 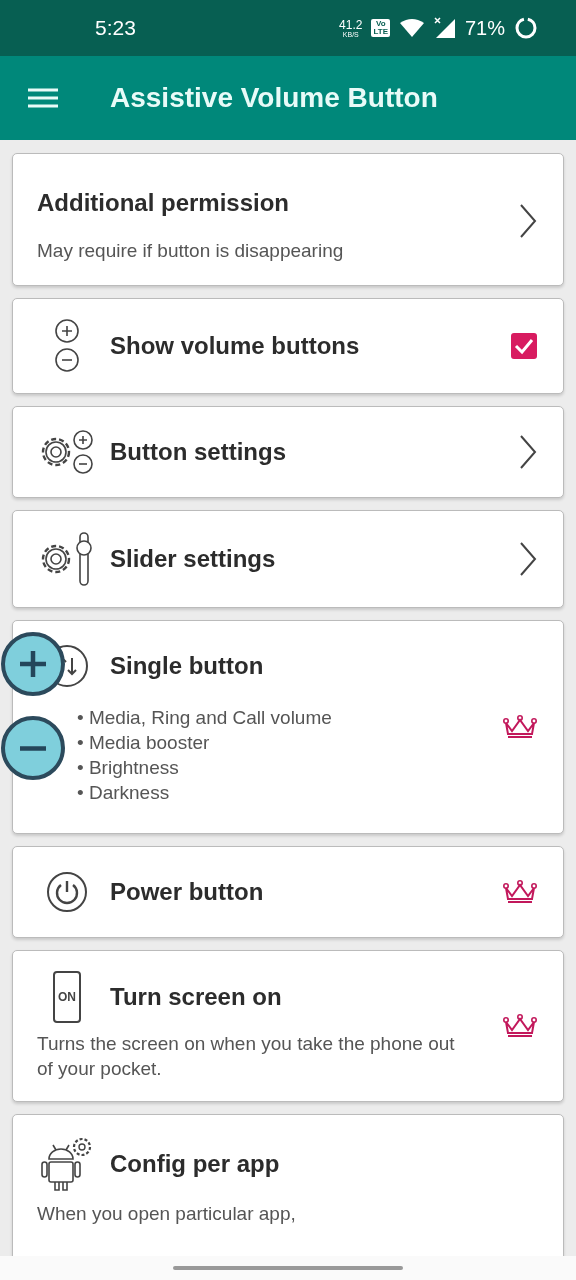 What do you see at coordinates (33, 748) in the screenshot?
I see `minus-icon` at bounding box center [33, 748].